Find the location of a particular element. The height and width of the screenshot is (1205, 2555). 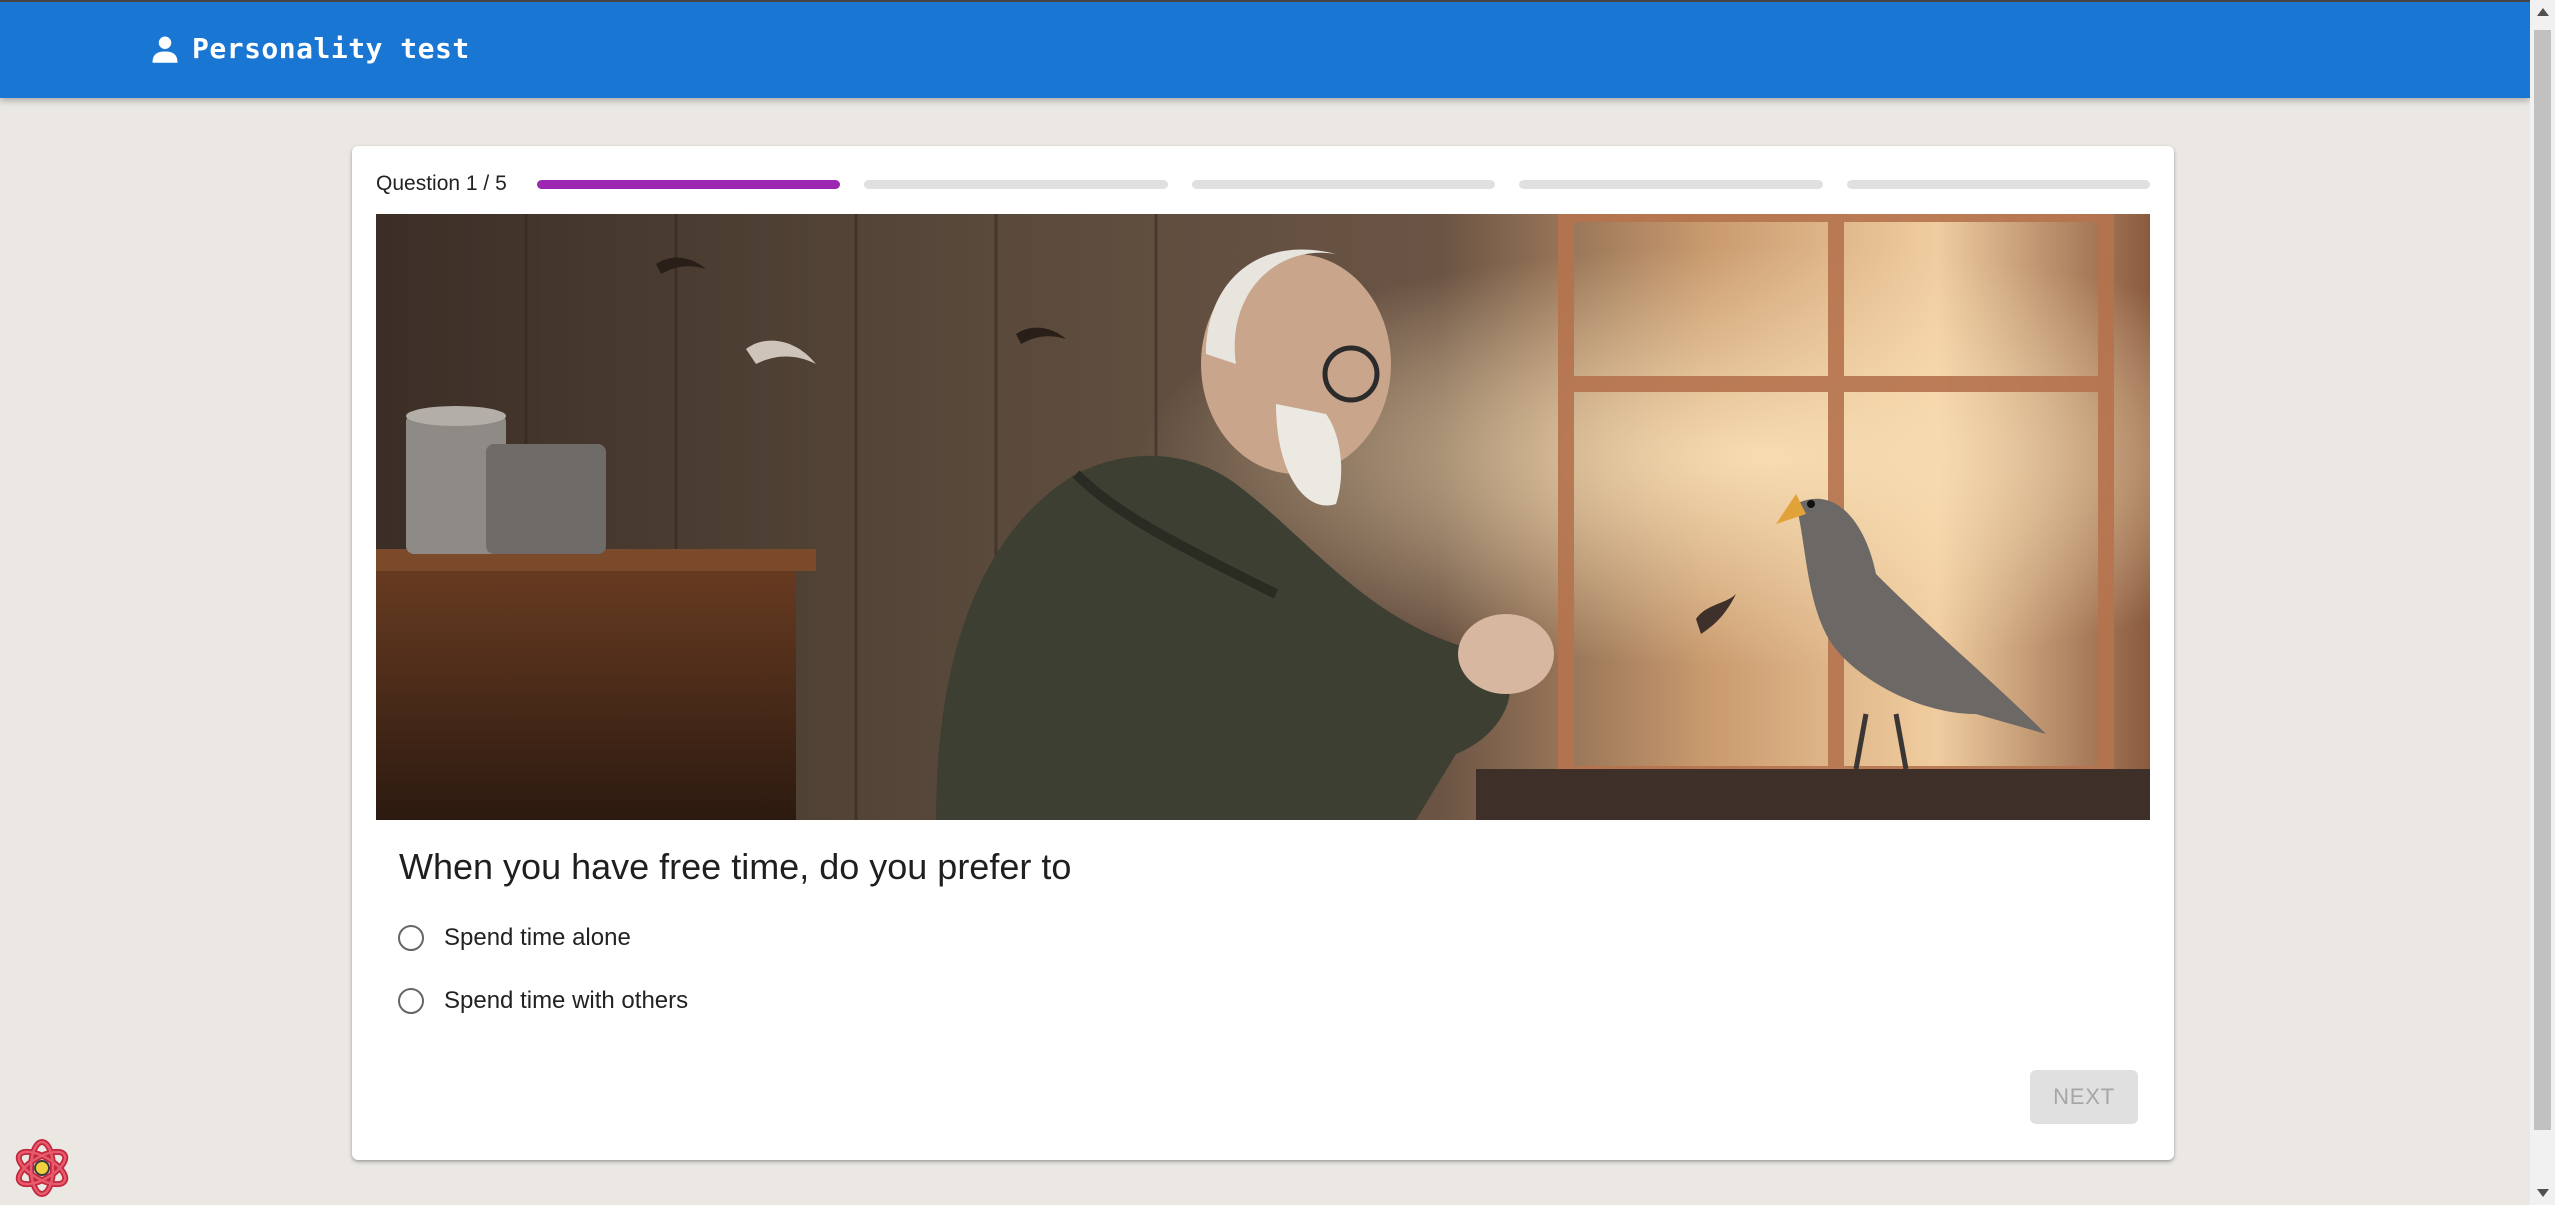

option-others-label: Spend time with others is located at coordinates (566, 1001).